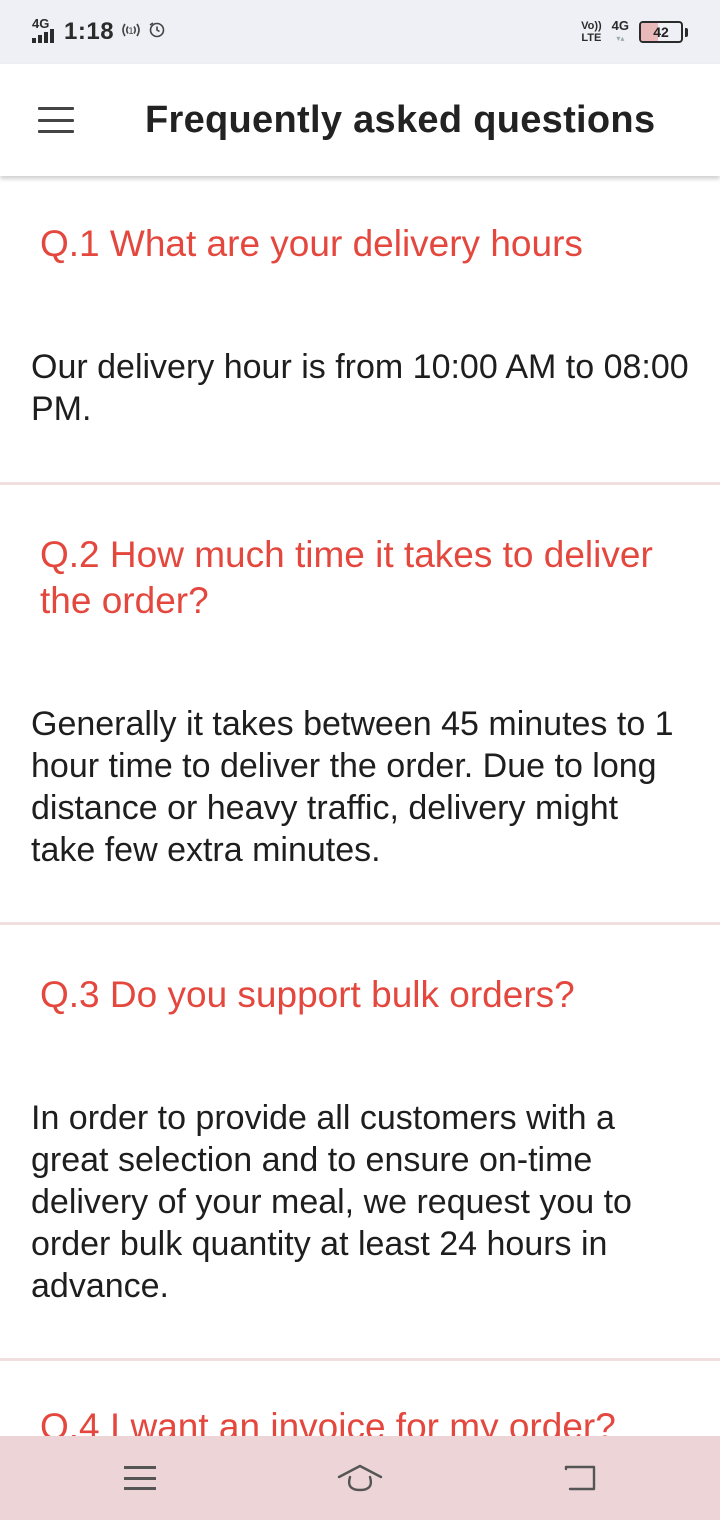 The width and height of the screenshot is (720, 1520). What do you see at coordinates (307, 994) in the screenshot?
I see `faq-question: Q.3 Do you support bulk orders?` at bounding box center [307, 994].